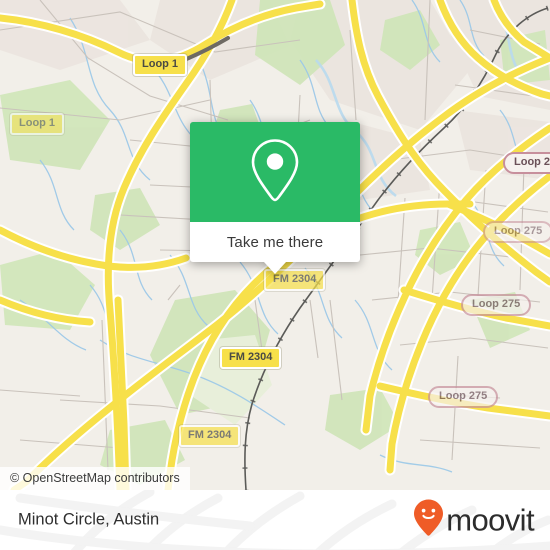 Image resolution: width=550 pixels, height=550 pixels. I want to click on footer-bar: Minot Circle, Austin moovit, so click(275, 520).